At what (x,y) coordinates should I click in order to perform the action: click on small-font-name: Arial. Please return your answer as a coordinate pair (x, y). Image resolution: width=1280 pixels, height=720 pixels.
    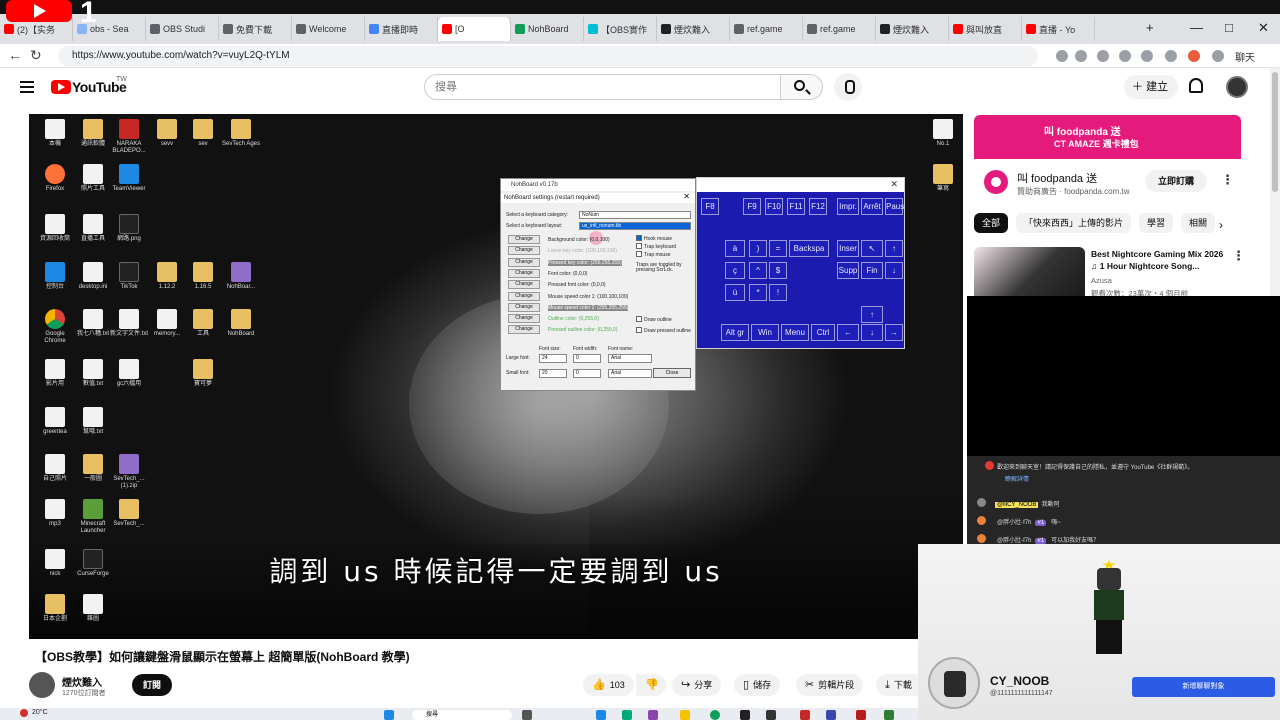
    Looking at the image, I should click on (630, 373).